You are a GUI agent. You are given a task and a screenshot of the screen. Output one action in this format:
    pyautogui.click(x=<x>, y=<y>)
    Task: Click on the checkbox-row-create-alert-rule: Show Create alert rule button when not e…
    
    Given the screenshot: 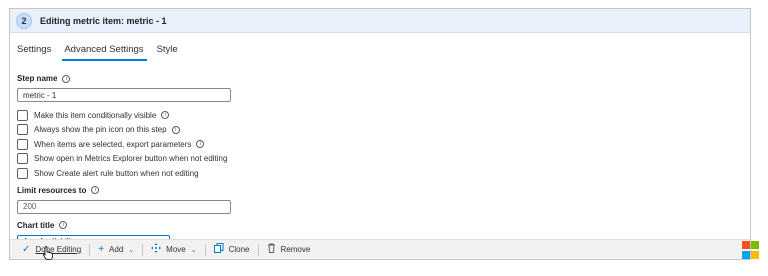 What is the action you would take?
    pyautogui.click(x=383, y=173)
    